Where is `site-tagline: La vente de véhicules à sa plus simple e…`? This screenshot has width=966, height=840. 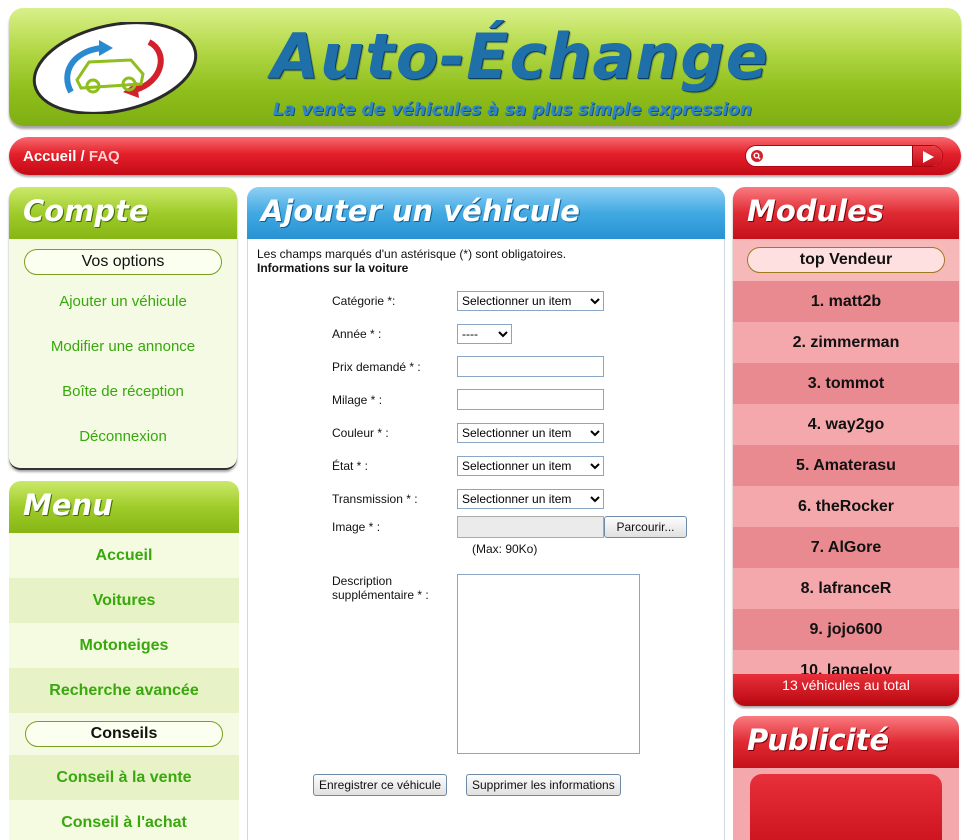
site-tagline: La vente de véhicules à sa plus simple e… is located at coordinates (512, 110).